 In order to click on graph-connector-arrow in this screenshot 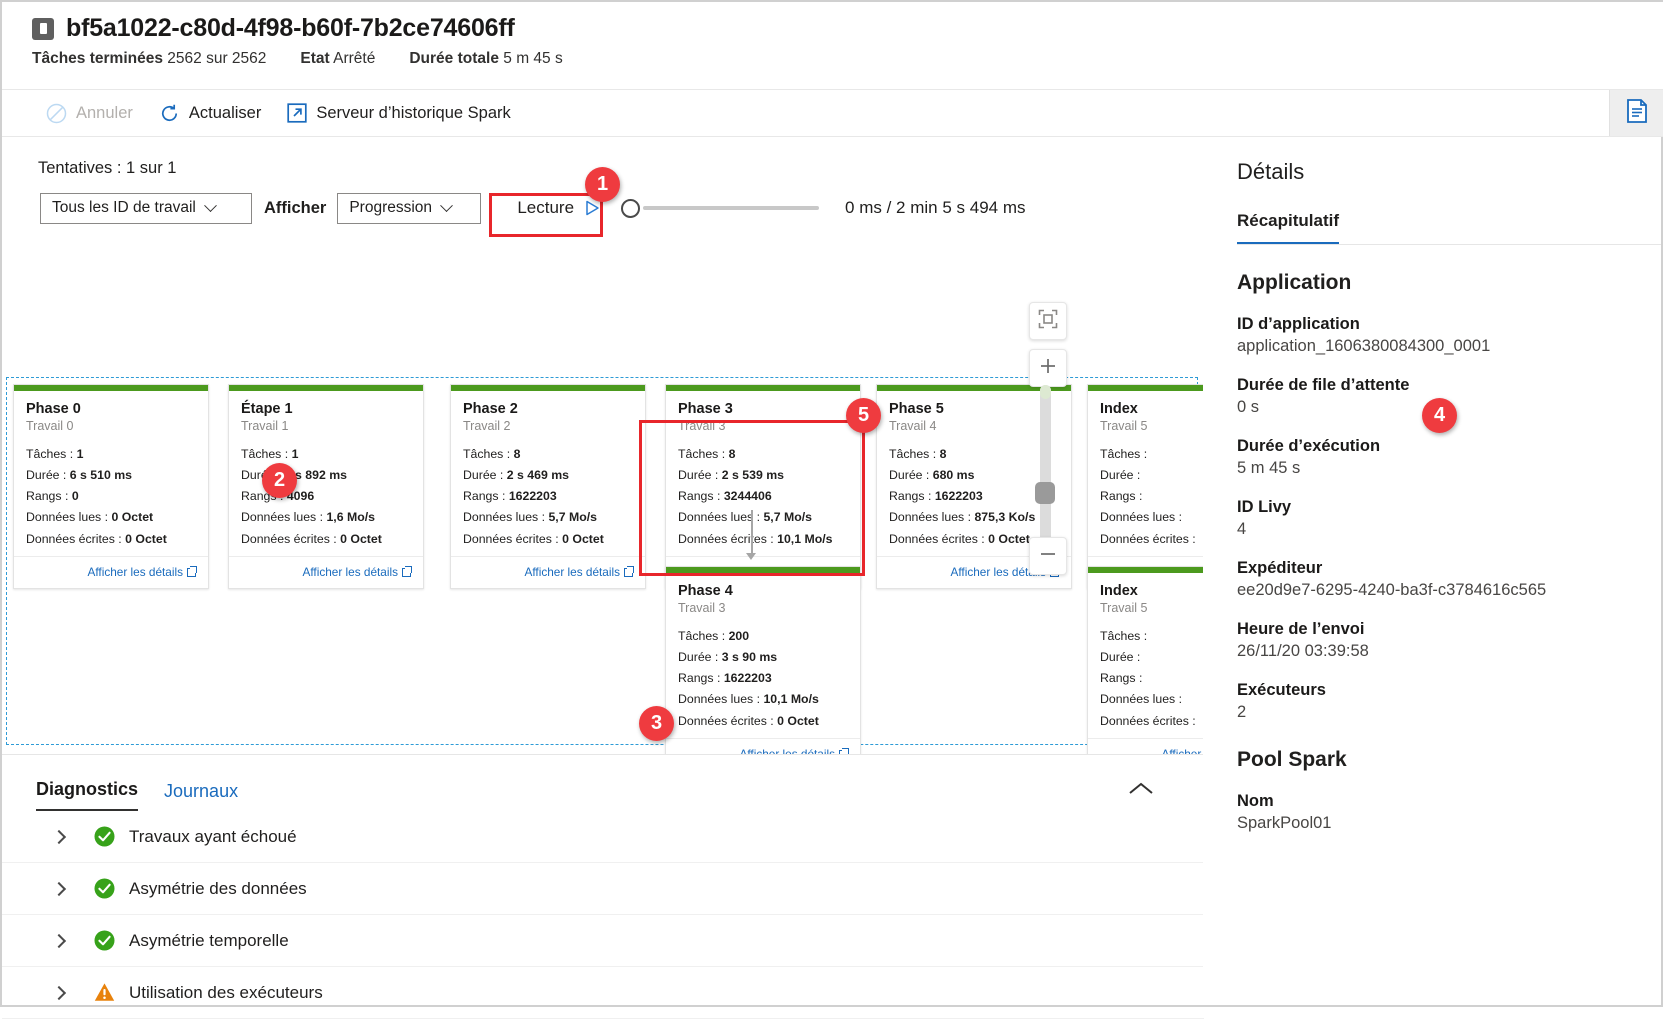, I will do `click(751, 556)`.